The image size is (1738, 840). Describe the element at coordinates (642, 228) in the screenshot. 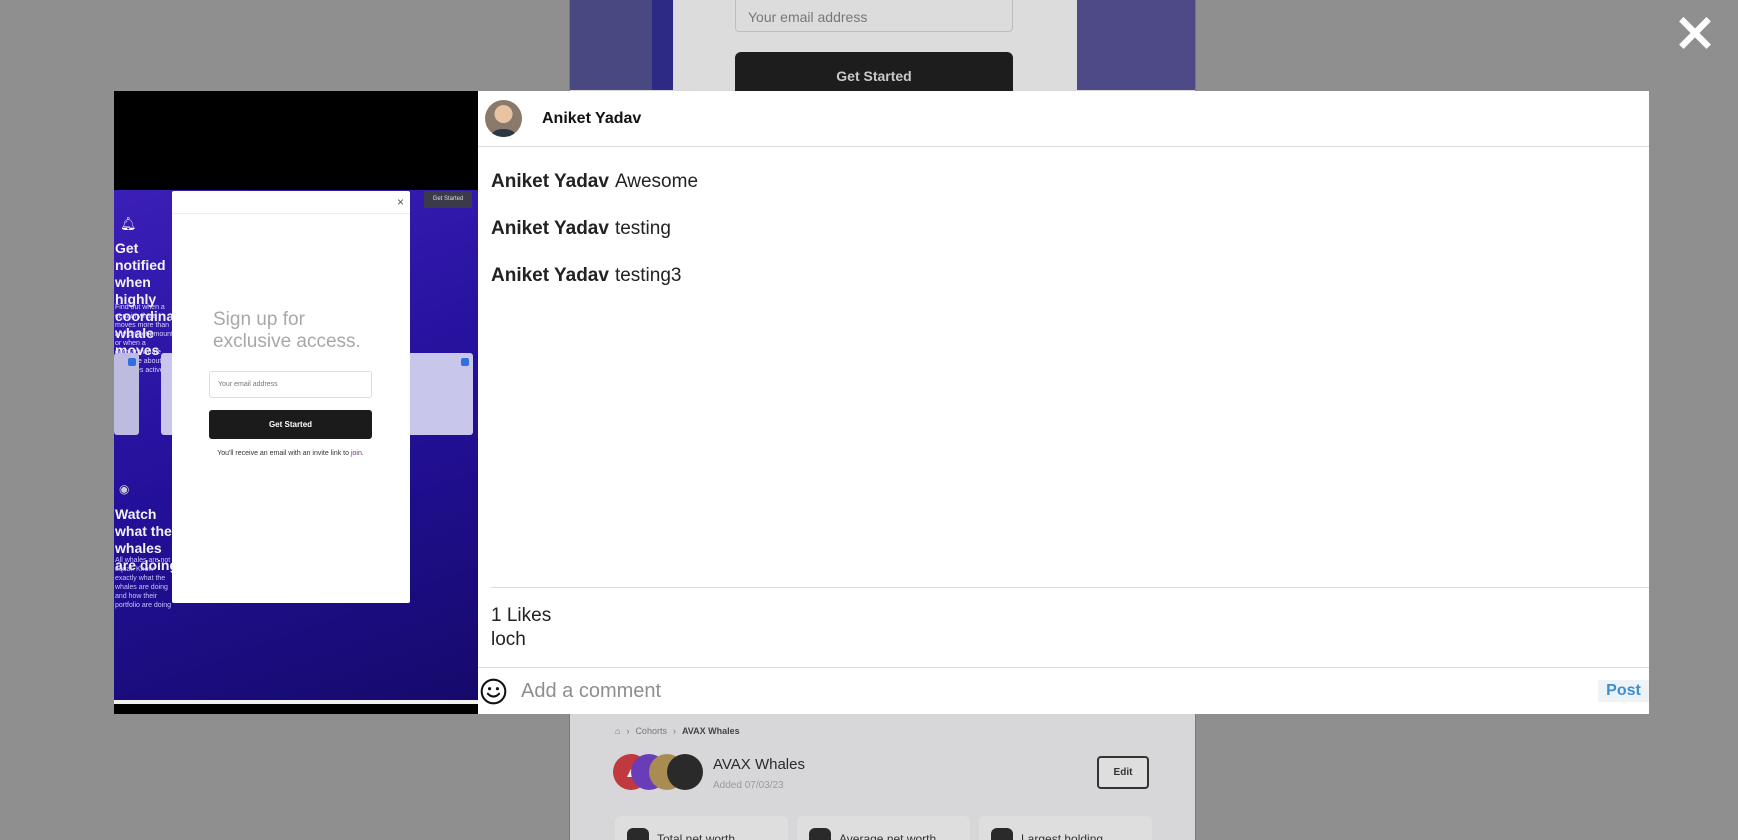

I see `comment-text: testing` at that location.